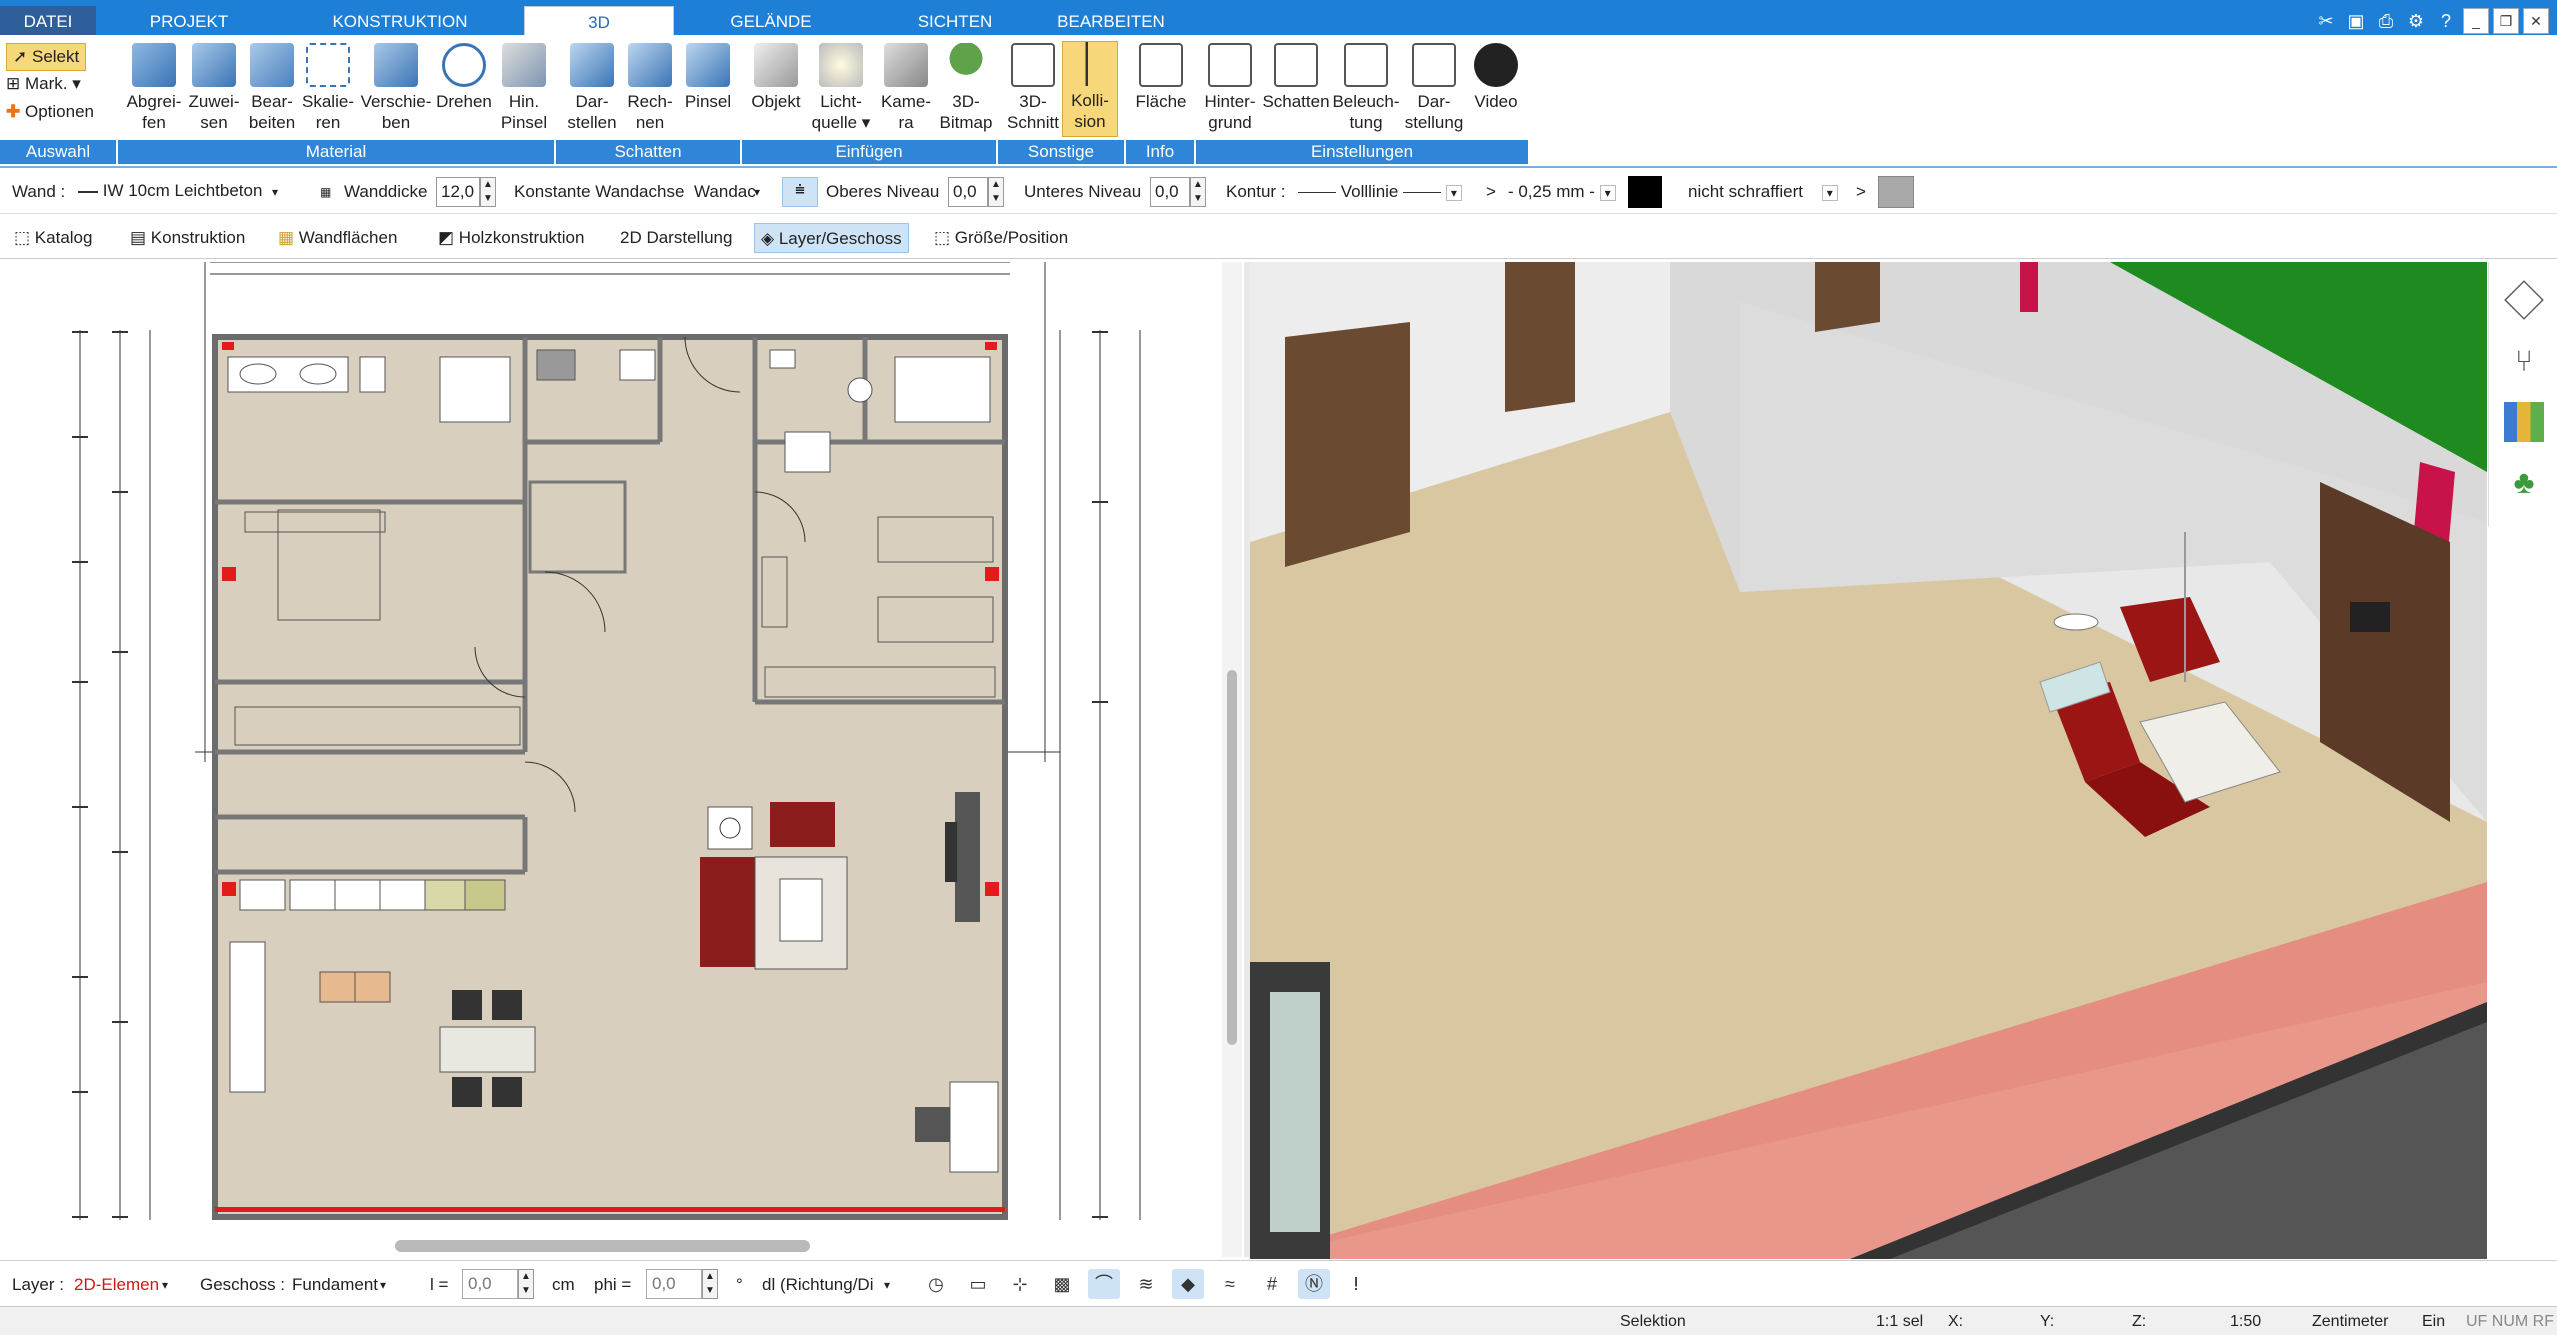 The image size is (2557, 1335). I want to click on upper-level-input: 0,0, so click(968, 192).